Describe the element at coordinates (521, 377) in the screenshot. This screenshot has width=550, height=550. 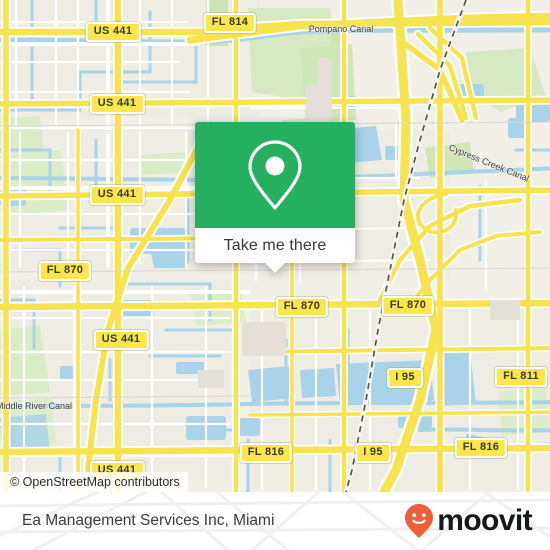
I see `road-shield: FL 811` at that location.